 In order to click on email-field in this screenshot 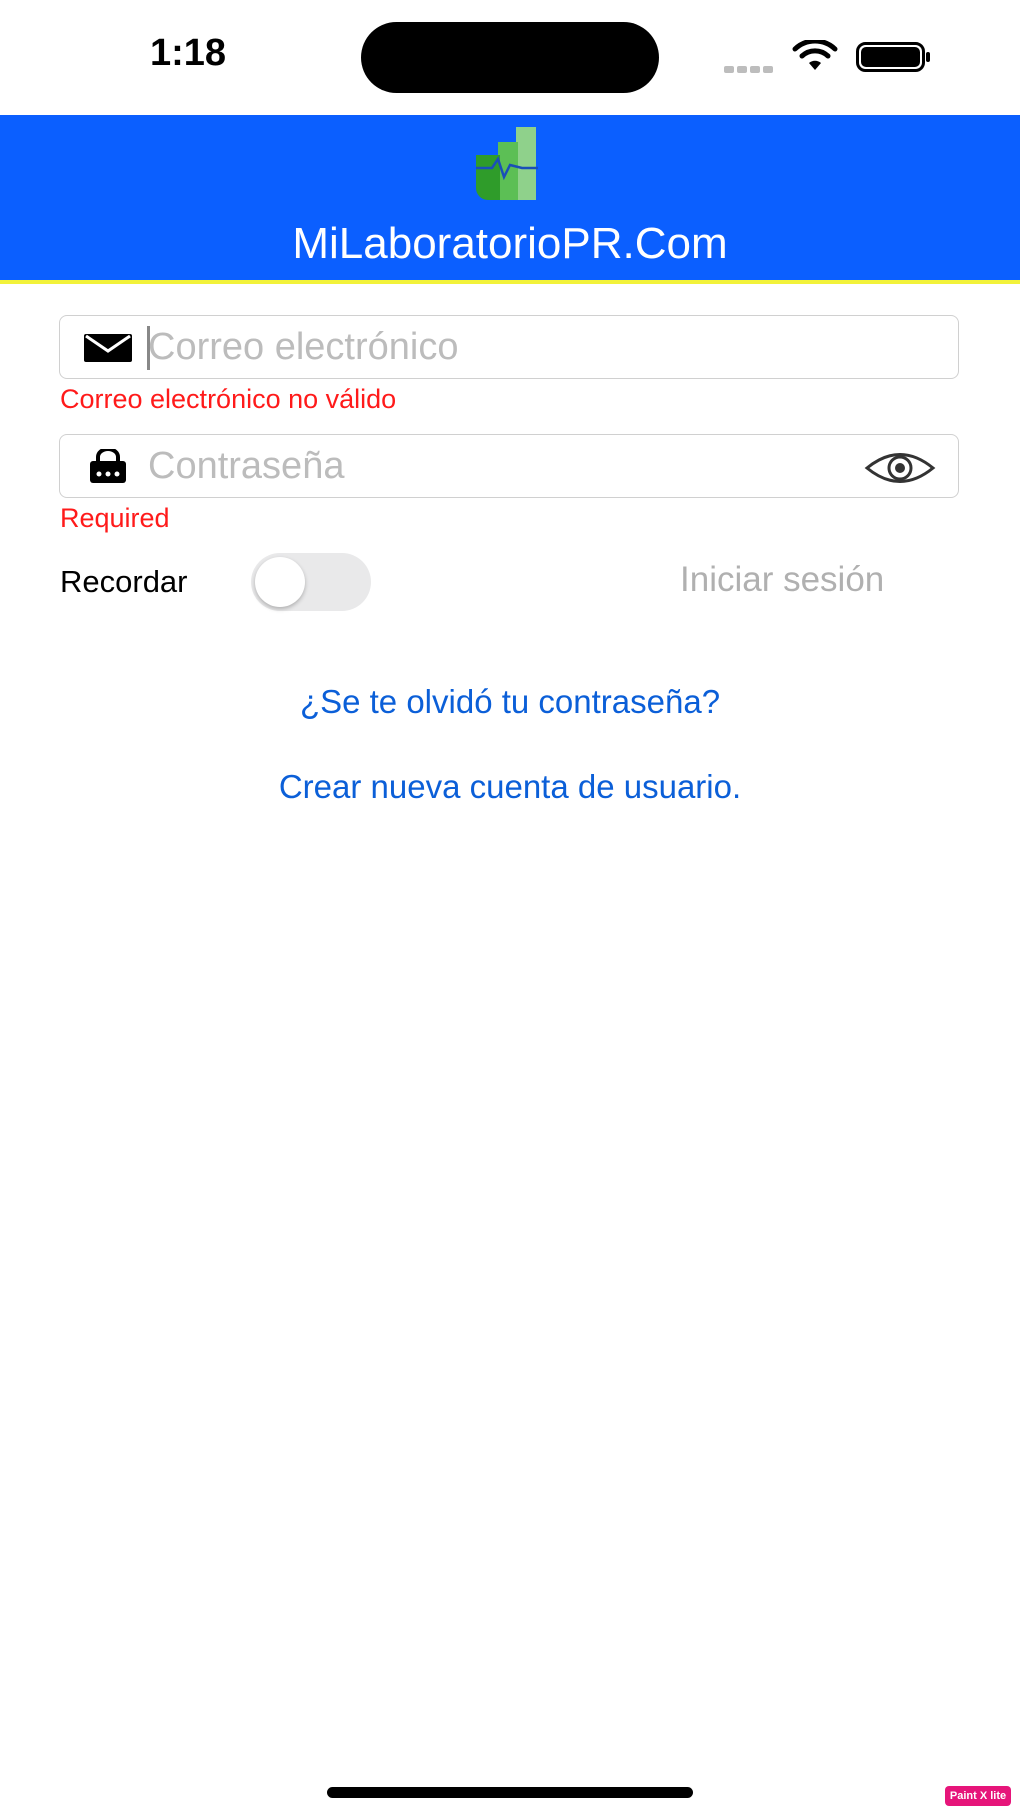, I will do `click(509, 347)`.